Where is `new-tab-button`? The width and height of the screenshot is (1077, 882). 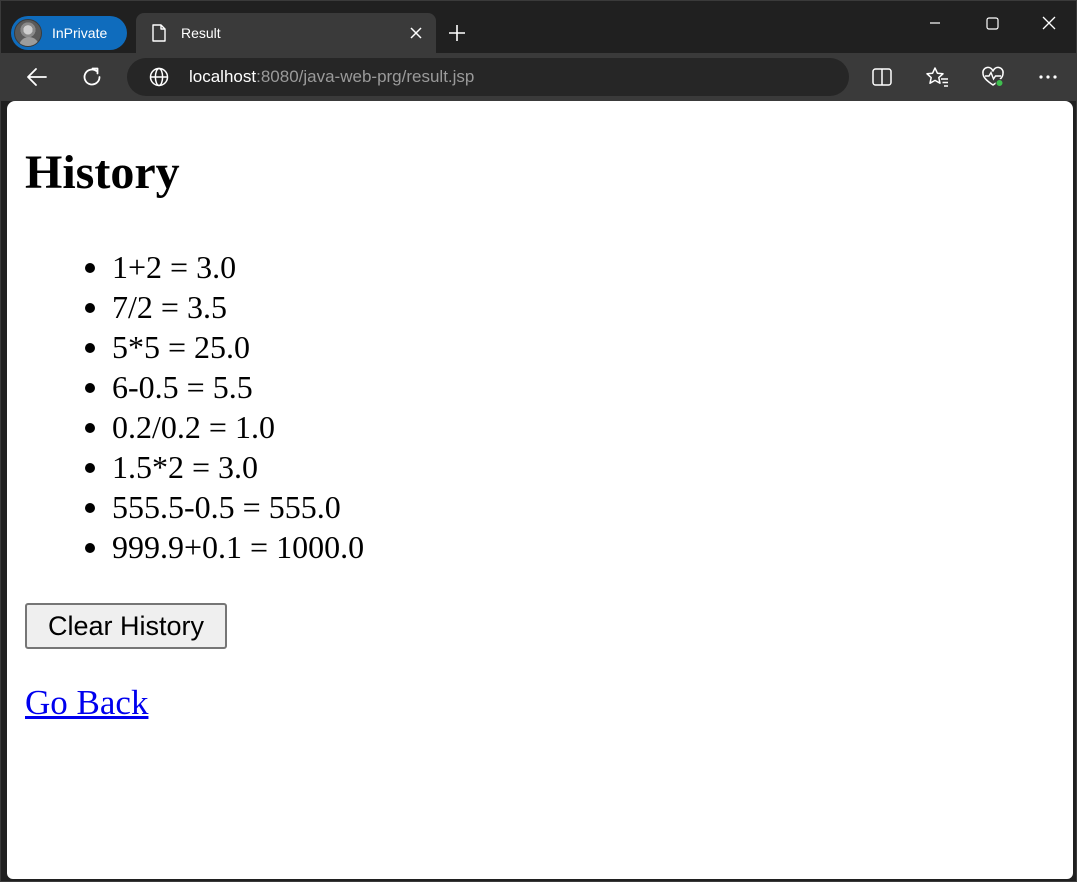 new-tab-button is located at coordinates (457, 33).